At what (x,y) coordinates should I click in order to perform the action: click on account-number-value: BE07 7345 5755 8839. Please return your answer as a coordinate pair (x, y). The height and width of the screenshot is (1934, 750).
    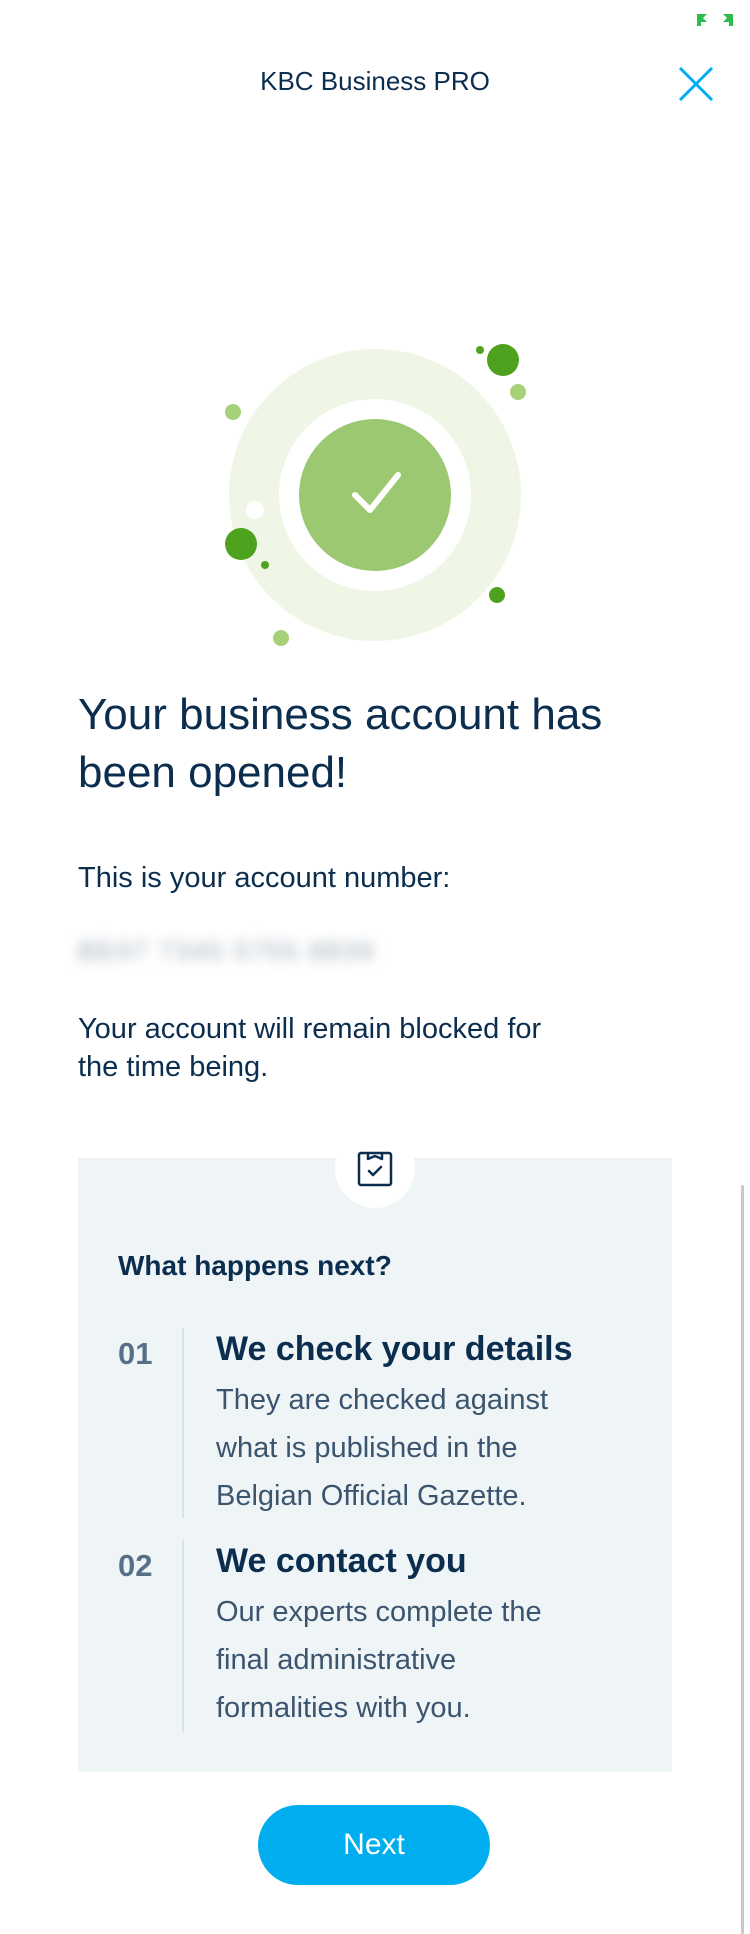
    Looking at the image, I should click on (226, 951).